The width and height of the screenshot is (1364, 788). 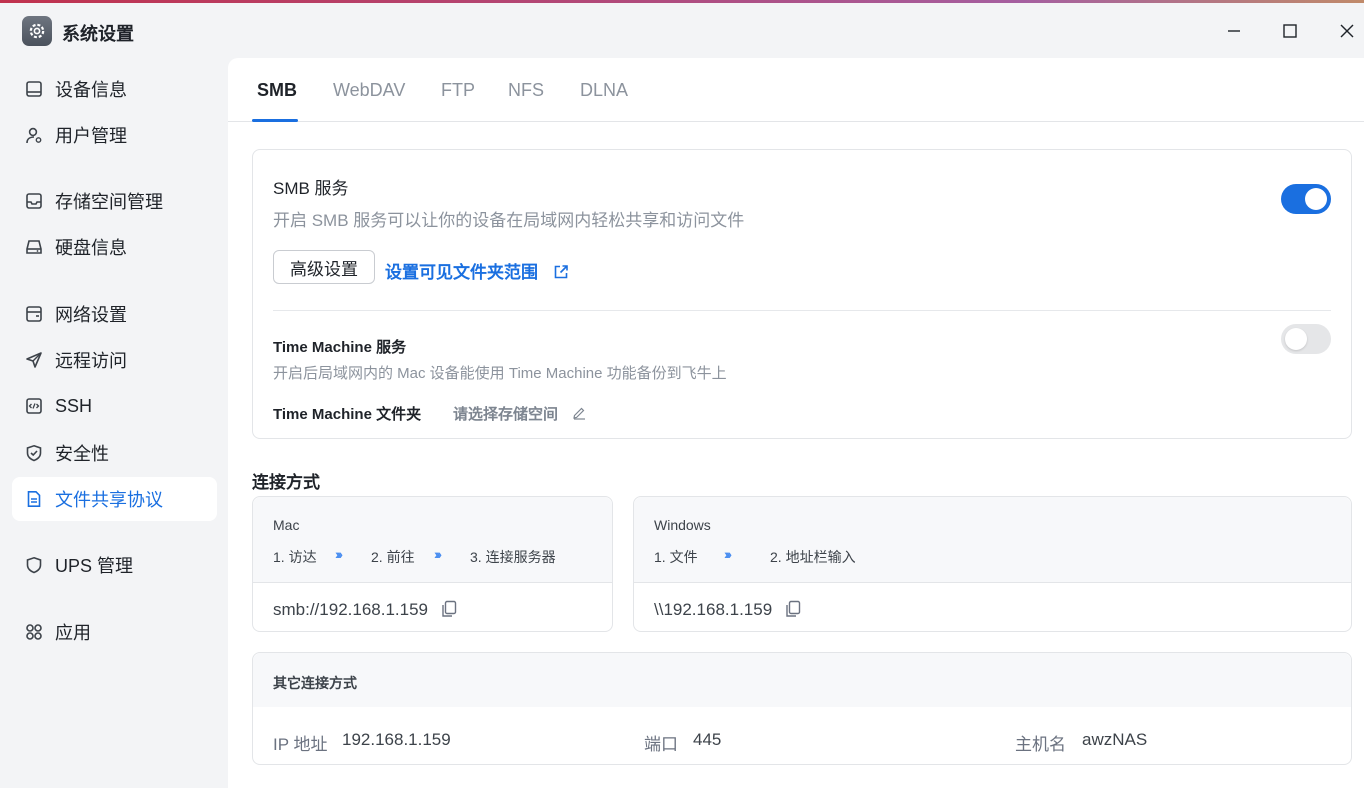 What do you see at coordinates (277, 90) in the screenshot?
I see `tab-smb: SMB` at bounding box center [277, 90].